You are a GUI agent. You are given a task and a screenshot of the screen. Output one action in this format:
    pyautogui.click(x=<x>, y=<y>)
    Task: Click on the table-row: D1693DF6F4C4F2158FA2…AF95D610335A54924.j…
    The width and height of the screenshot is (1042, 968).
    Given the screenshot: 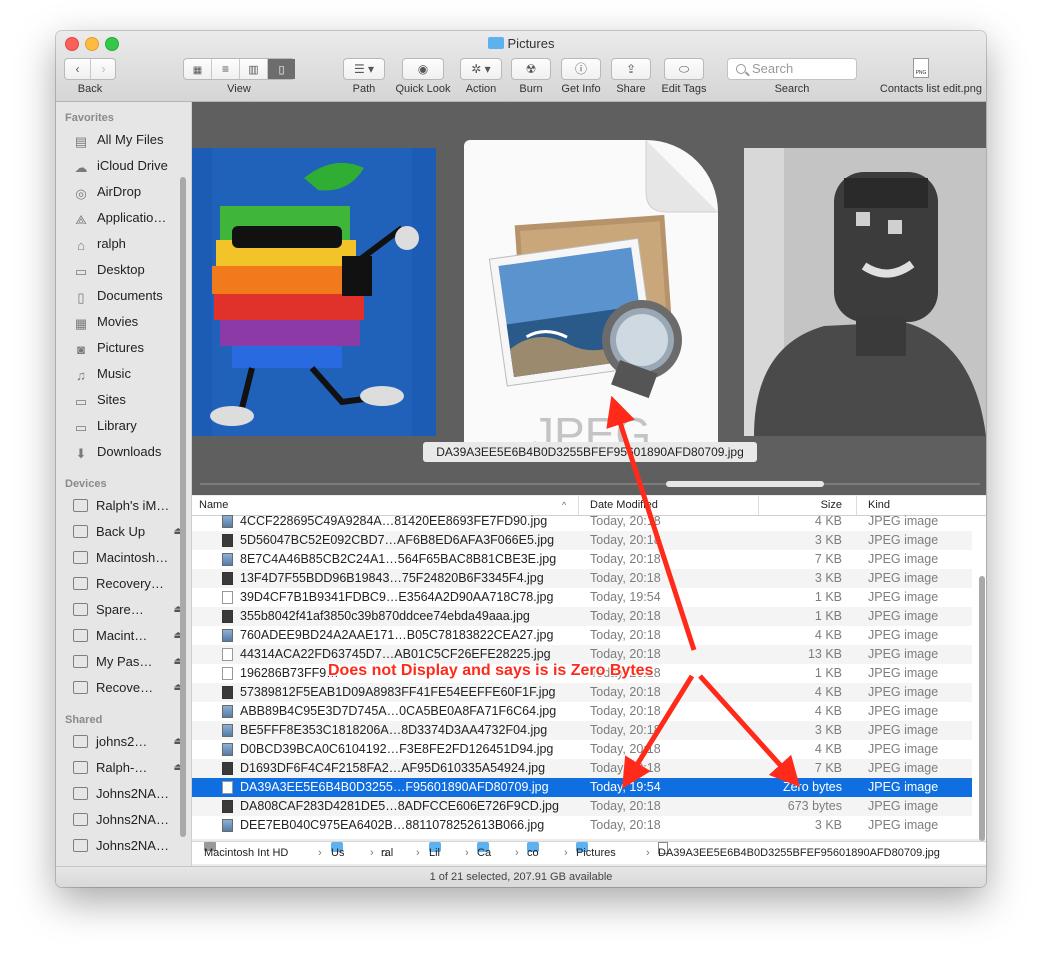 What is the action you would take?
    pyautogui.click(x=582, y=768)
    